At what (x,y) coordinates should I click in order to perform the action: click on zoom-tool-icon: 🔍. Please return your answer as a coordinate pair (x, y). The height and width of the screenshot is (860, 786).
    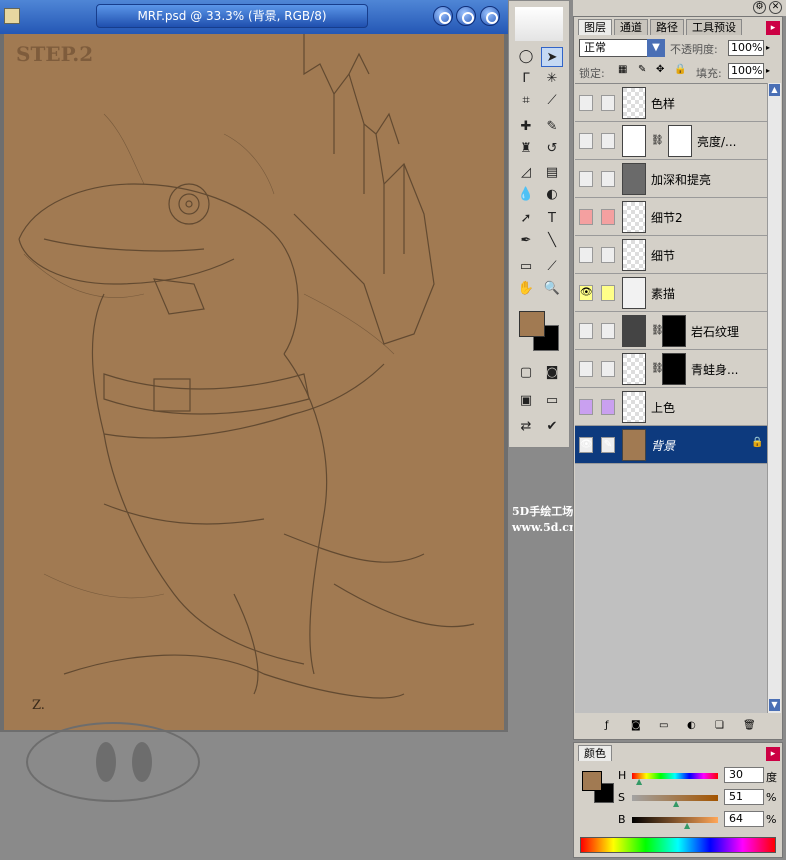
    Looking at the image, I should click on (552, 289).